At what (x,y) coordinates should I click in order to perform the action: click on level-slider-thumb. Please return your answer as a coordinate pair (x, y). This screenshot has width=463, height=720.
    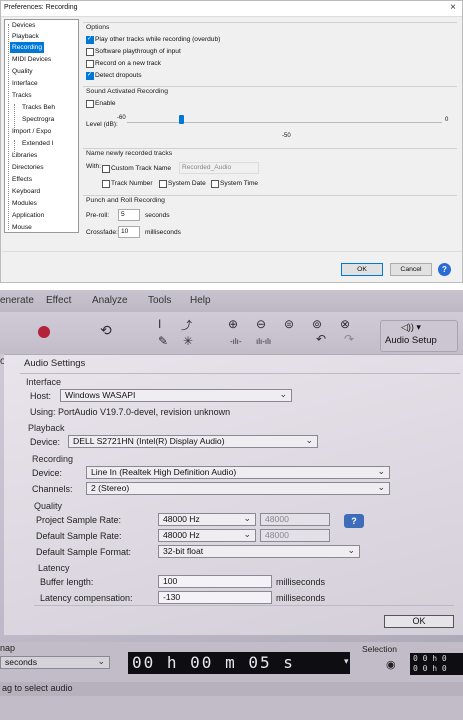
    Looking at the image, I should click on (181, 119).